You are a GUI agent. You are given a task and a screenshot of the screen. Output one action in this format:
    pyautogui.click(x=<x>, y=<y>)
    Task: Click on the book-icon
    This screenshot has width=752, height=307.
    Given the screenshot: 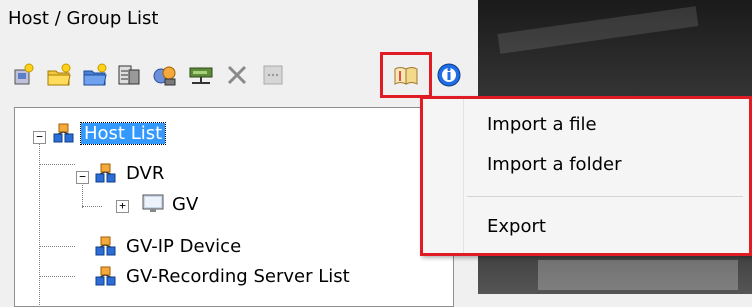 What is the action you would take?
    pyautogui.click(x=406, y=76)
    